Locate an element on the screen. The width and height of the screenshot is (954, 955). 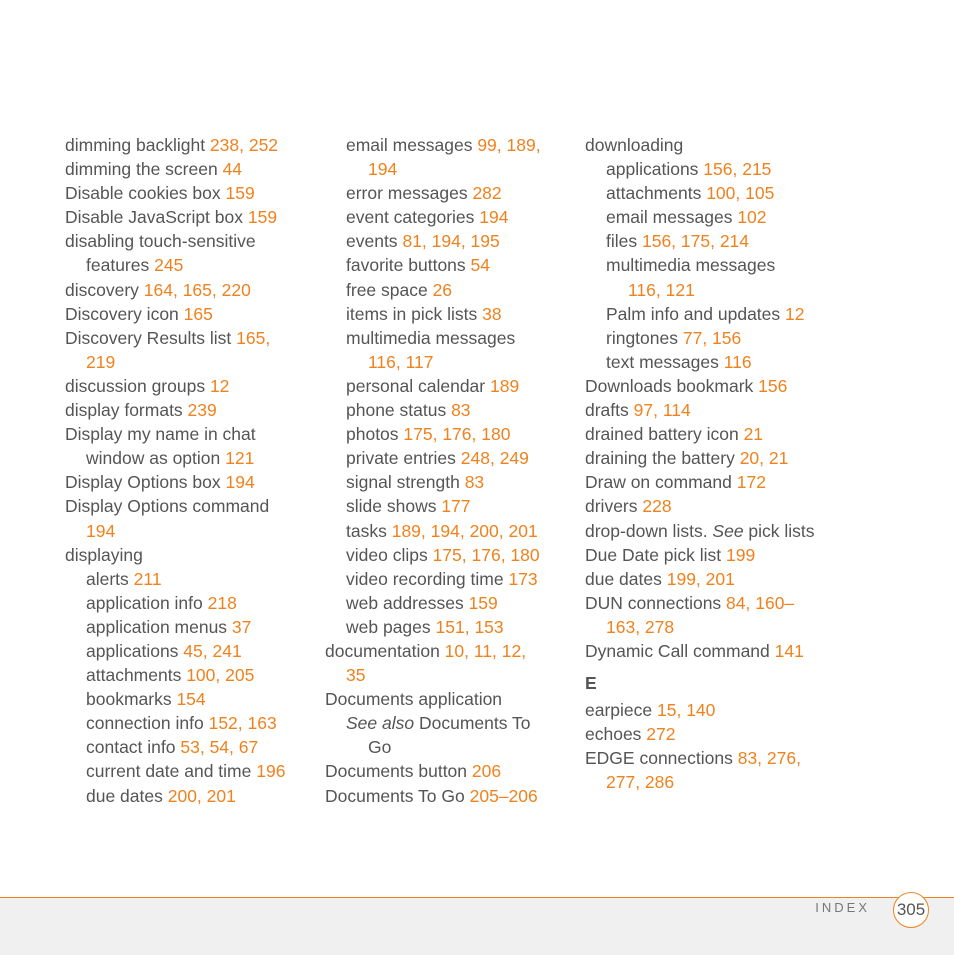
page-reference-link: 38 is located at coordinates (491, 314).